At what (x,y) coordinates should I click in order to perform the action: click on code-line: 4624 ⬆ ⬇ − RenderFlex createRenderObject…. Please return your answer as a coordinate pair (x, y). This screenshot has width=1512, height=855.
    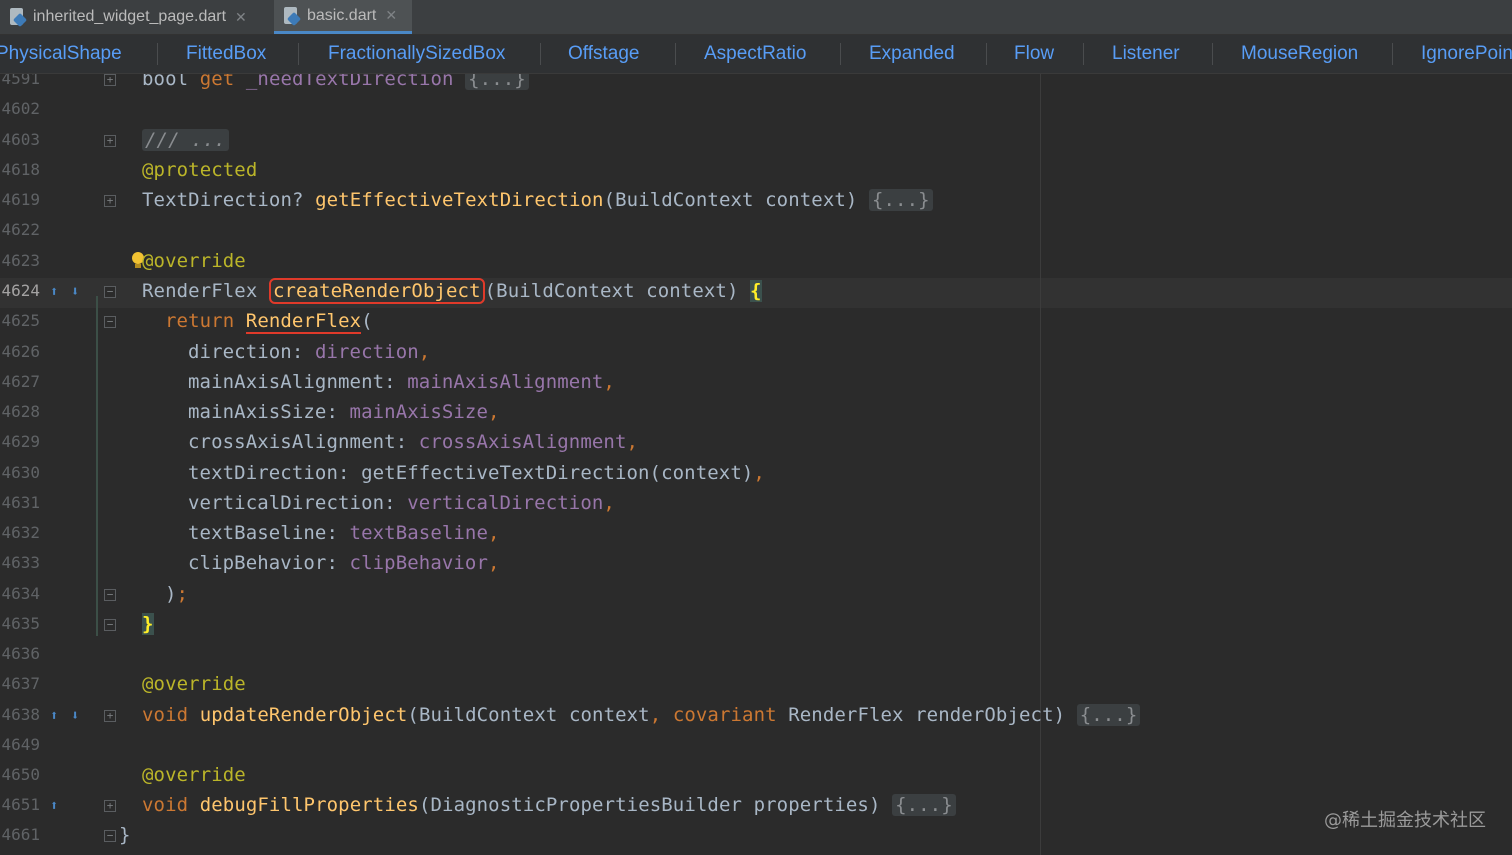
    Looking at the image, I should click on (756, 293).